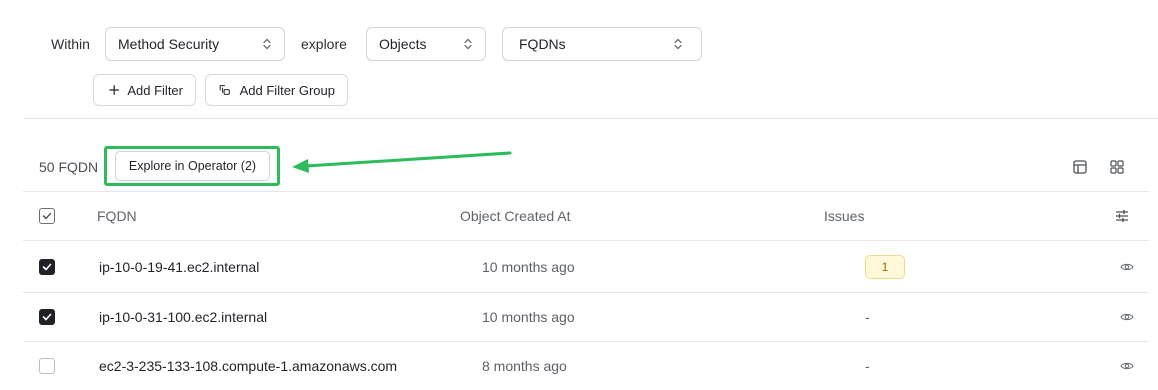 The image size is (1158, 390). What do you see at coordinates (515, 216) in the screenshot?
I see `column-header-created-at: Object Created At` at bounding box center [515, 216].